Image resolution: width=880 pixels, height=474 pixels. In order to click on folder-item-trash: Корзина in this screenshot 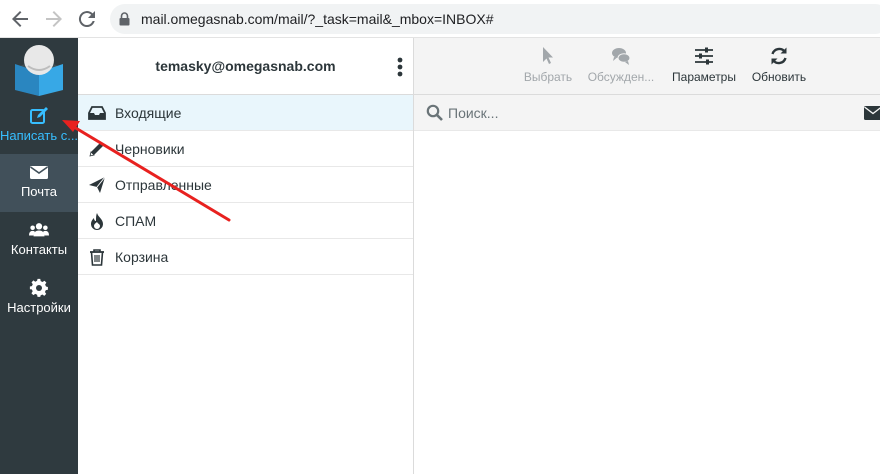, I will do `click(245, 257)`.